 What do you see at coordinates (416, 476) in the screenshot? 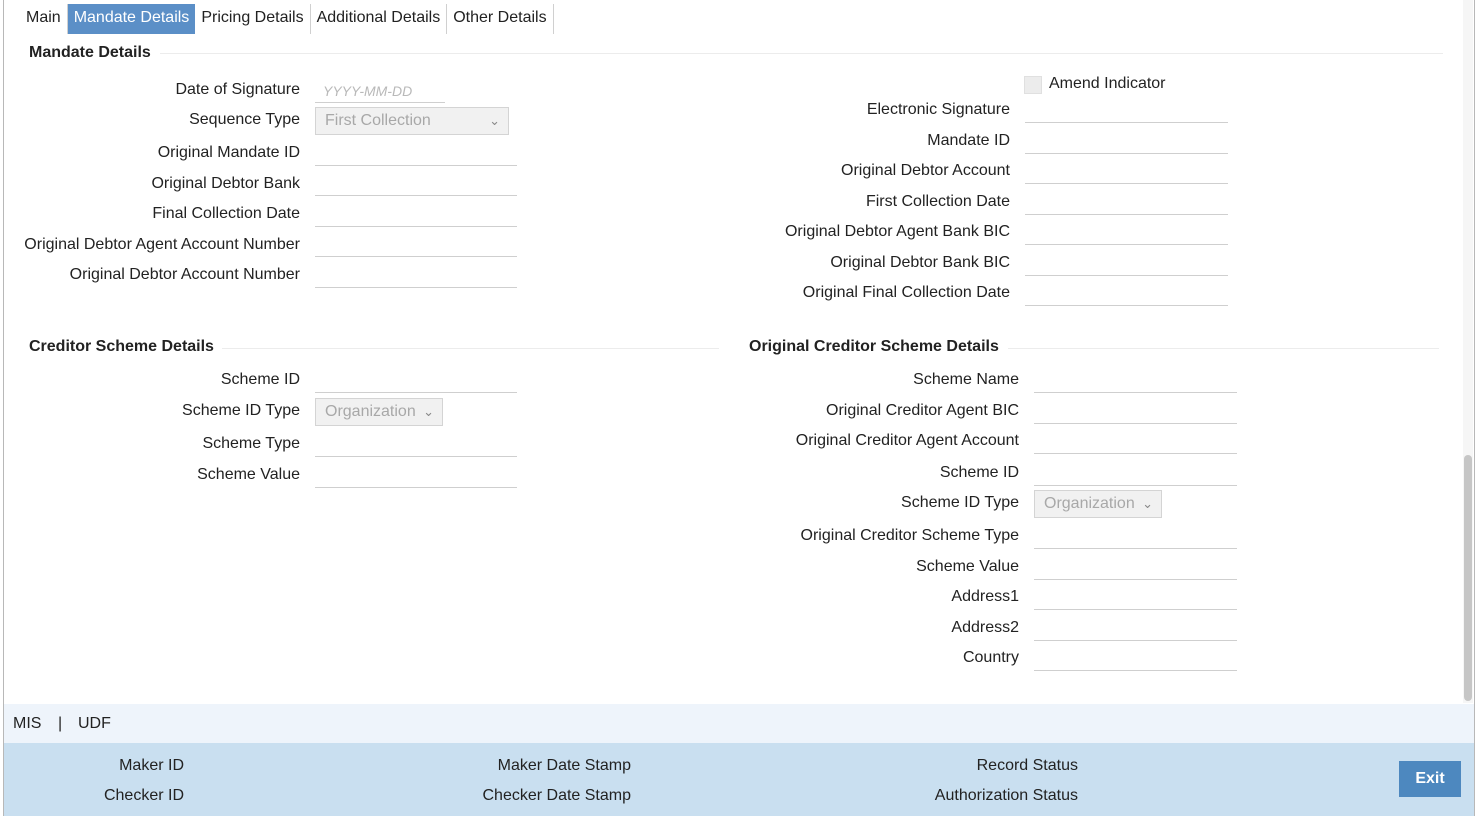
I see `scheme-value-field` at bounding box center [416, 476].